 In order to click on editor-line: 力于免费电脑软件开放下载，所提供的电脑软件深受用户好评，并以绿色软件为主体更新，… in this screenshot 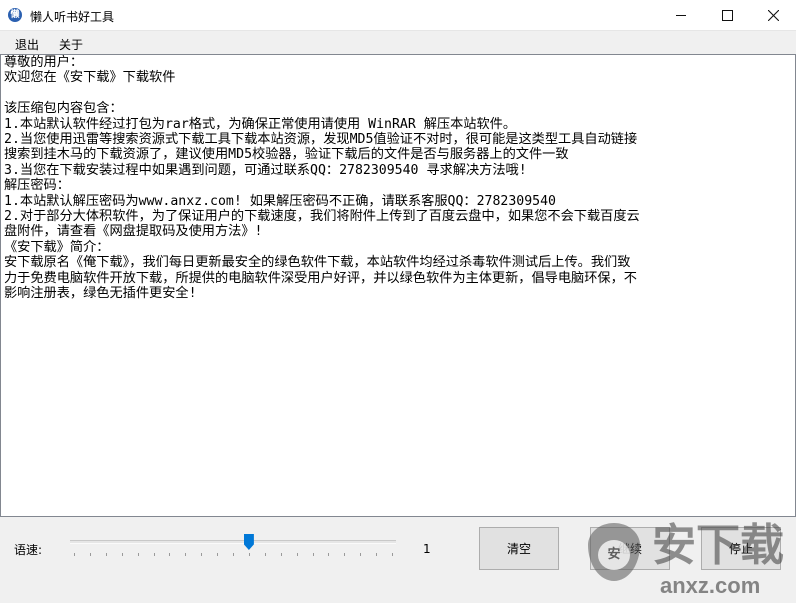, I will do `click(320, 278)`.